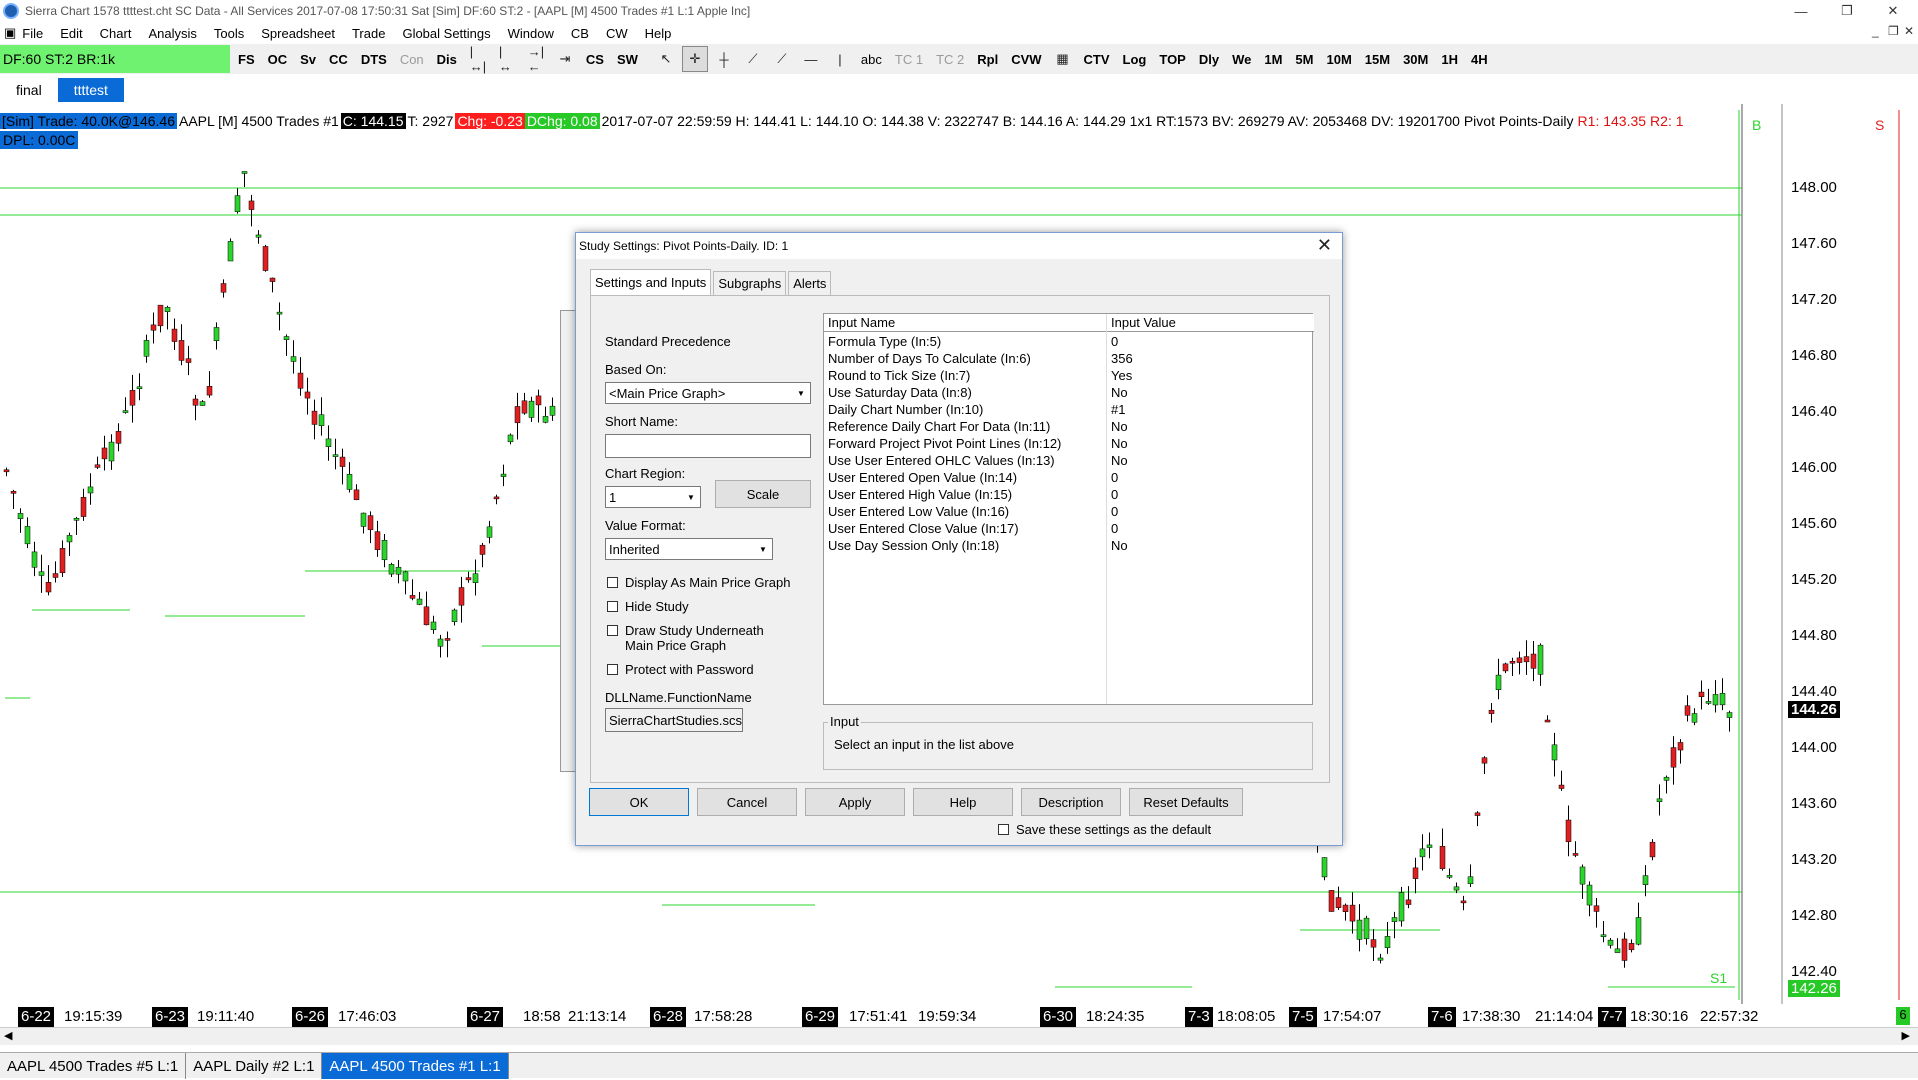  What do you see at coordinates (1069, 494) in the screenshot?
I see `input-row: User Entered High Value (In:15) 0` at bounding box center [1069, 494].